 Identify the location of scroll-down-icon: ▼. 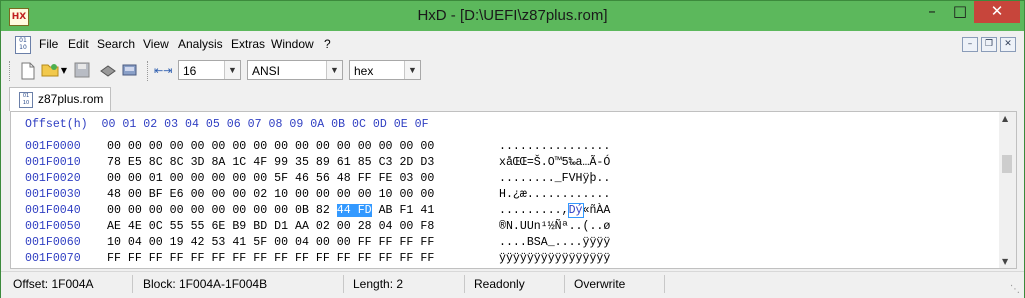
(1005, 261).